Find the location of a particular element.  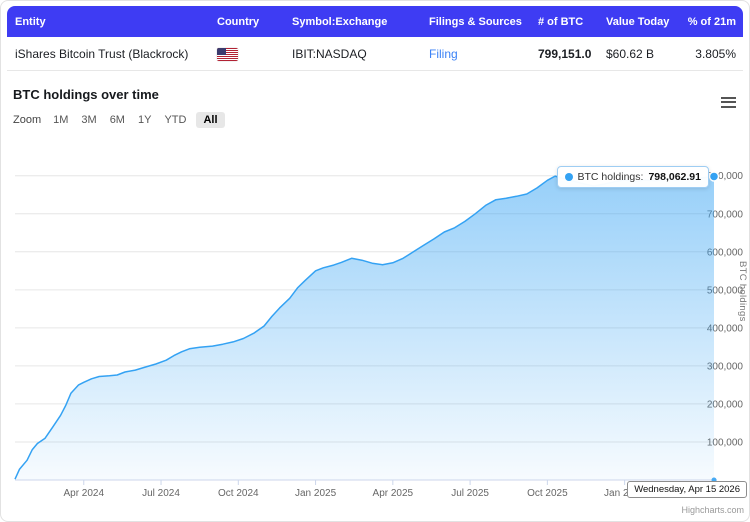

svg-text: Oct 2024 is located at coordinates (238, 493).